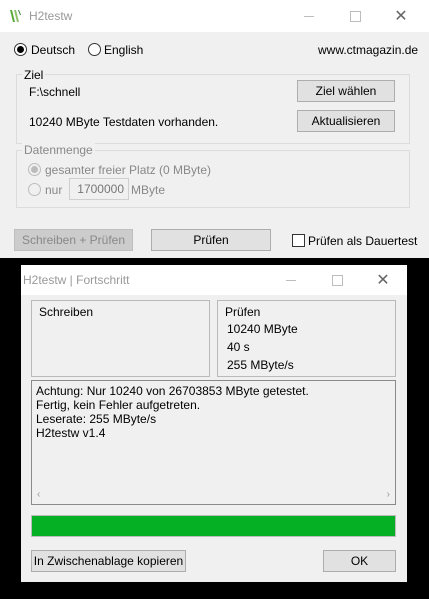  Describe the element at coordinates (123, 50) in the screenshot. I see `radio-english-label: English` at that location.